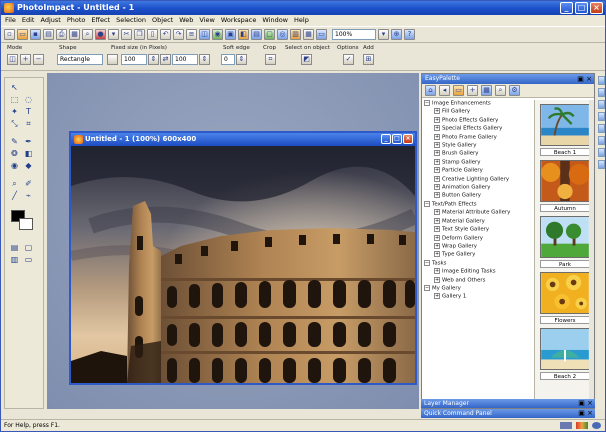 The width and height of the screenshot is (606, 432). What do you see at coordinates (28, 111) in the screenshot?
I see `text-tool-icon: T` at bounding box center [28, 111].